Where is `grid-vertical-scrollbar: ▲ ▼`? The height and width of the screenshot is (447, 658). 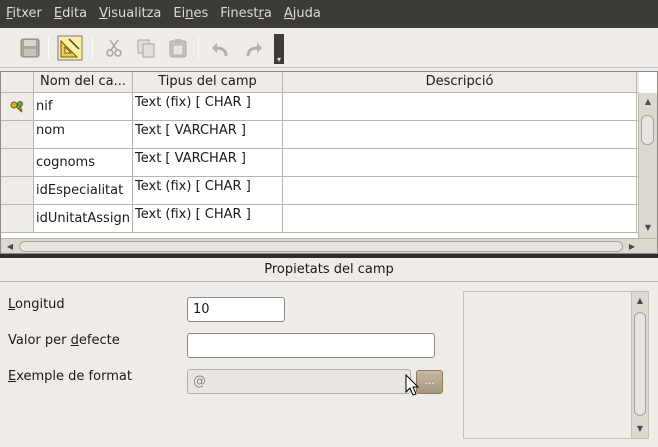
grid-vertical-scrollbar: ▲ ▼ is located at coordinates (647, 165).